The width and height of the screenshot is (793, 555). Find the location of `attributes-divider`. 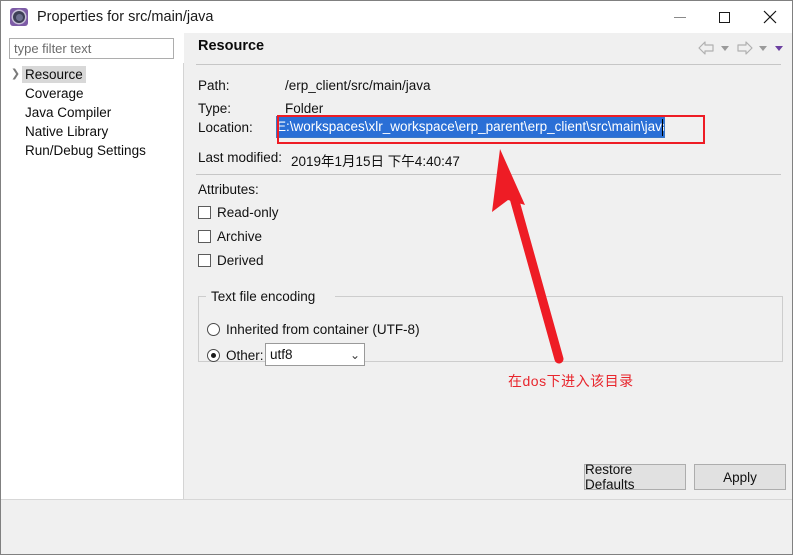

attributes-divider is located at coordinates (488, 174).